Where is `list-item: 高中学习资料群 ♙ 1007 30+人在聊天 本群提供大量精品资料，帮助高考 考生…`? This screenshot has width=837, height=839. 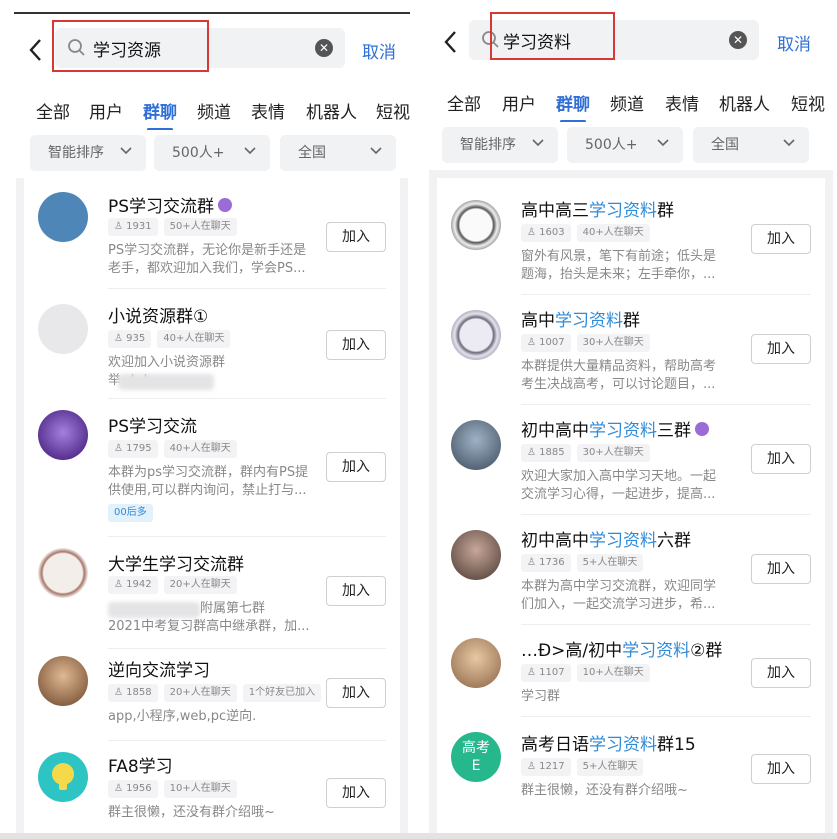 list-item: 高中学习资料群 ♙ 1007 30+人在聊天 本群提供大量精品资料，帮助高考 考生… is located at coordinates (631, 351).